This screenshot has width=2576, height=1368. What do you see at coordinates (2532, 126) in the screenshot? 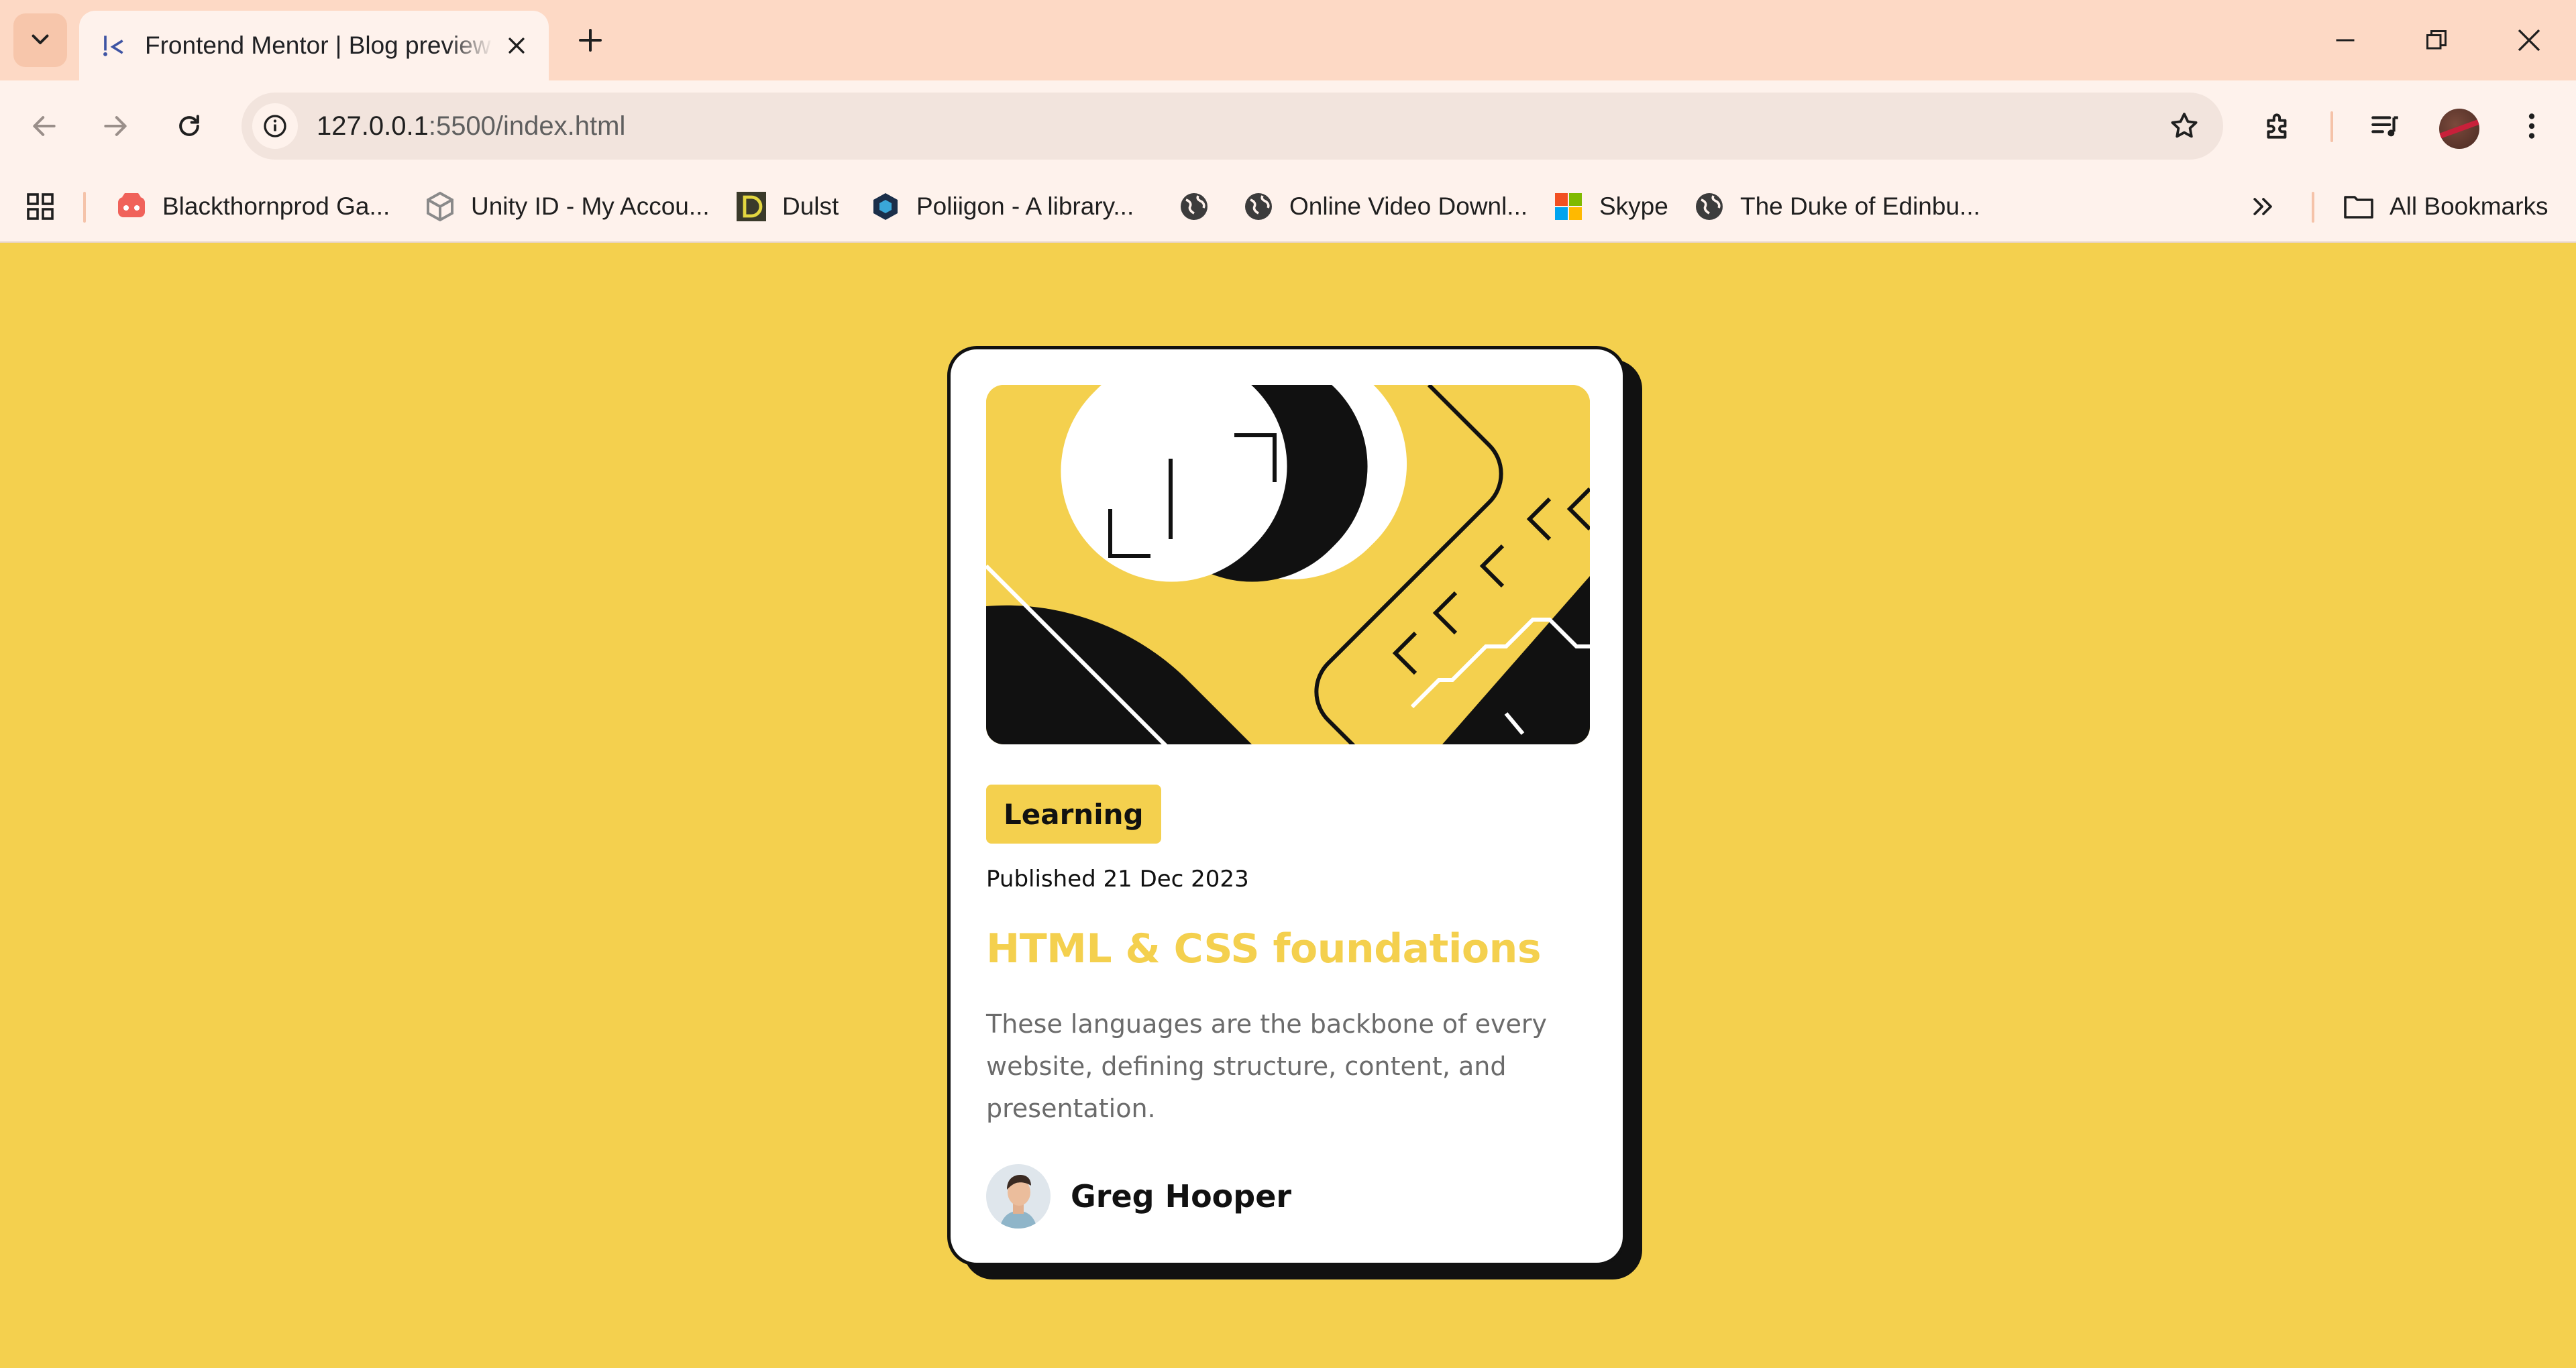
I see `more-menu-icon` at bounding box center [2532, 126].